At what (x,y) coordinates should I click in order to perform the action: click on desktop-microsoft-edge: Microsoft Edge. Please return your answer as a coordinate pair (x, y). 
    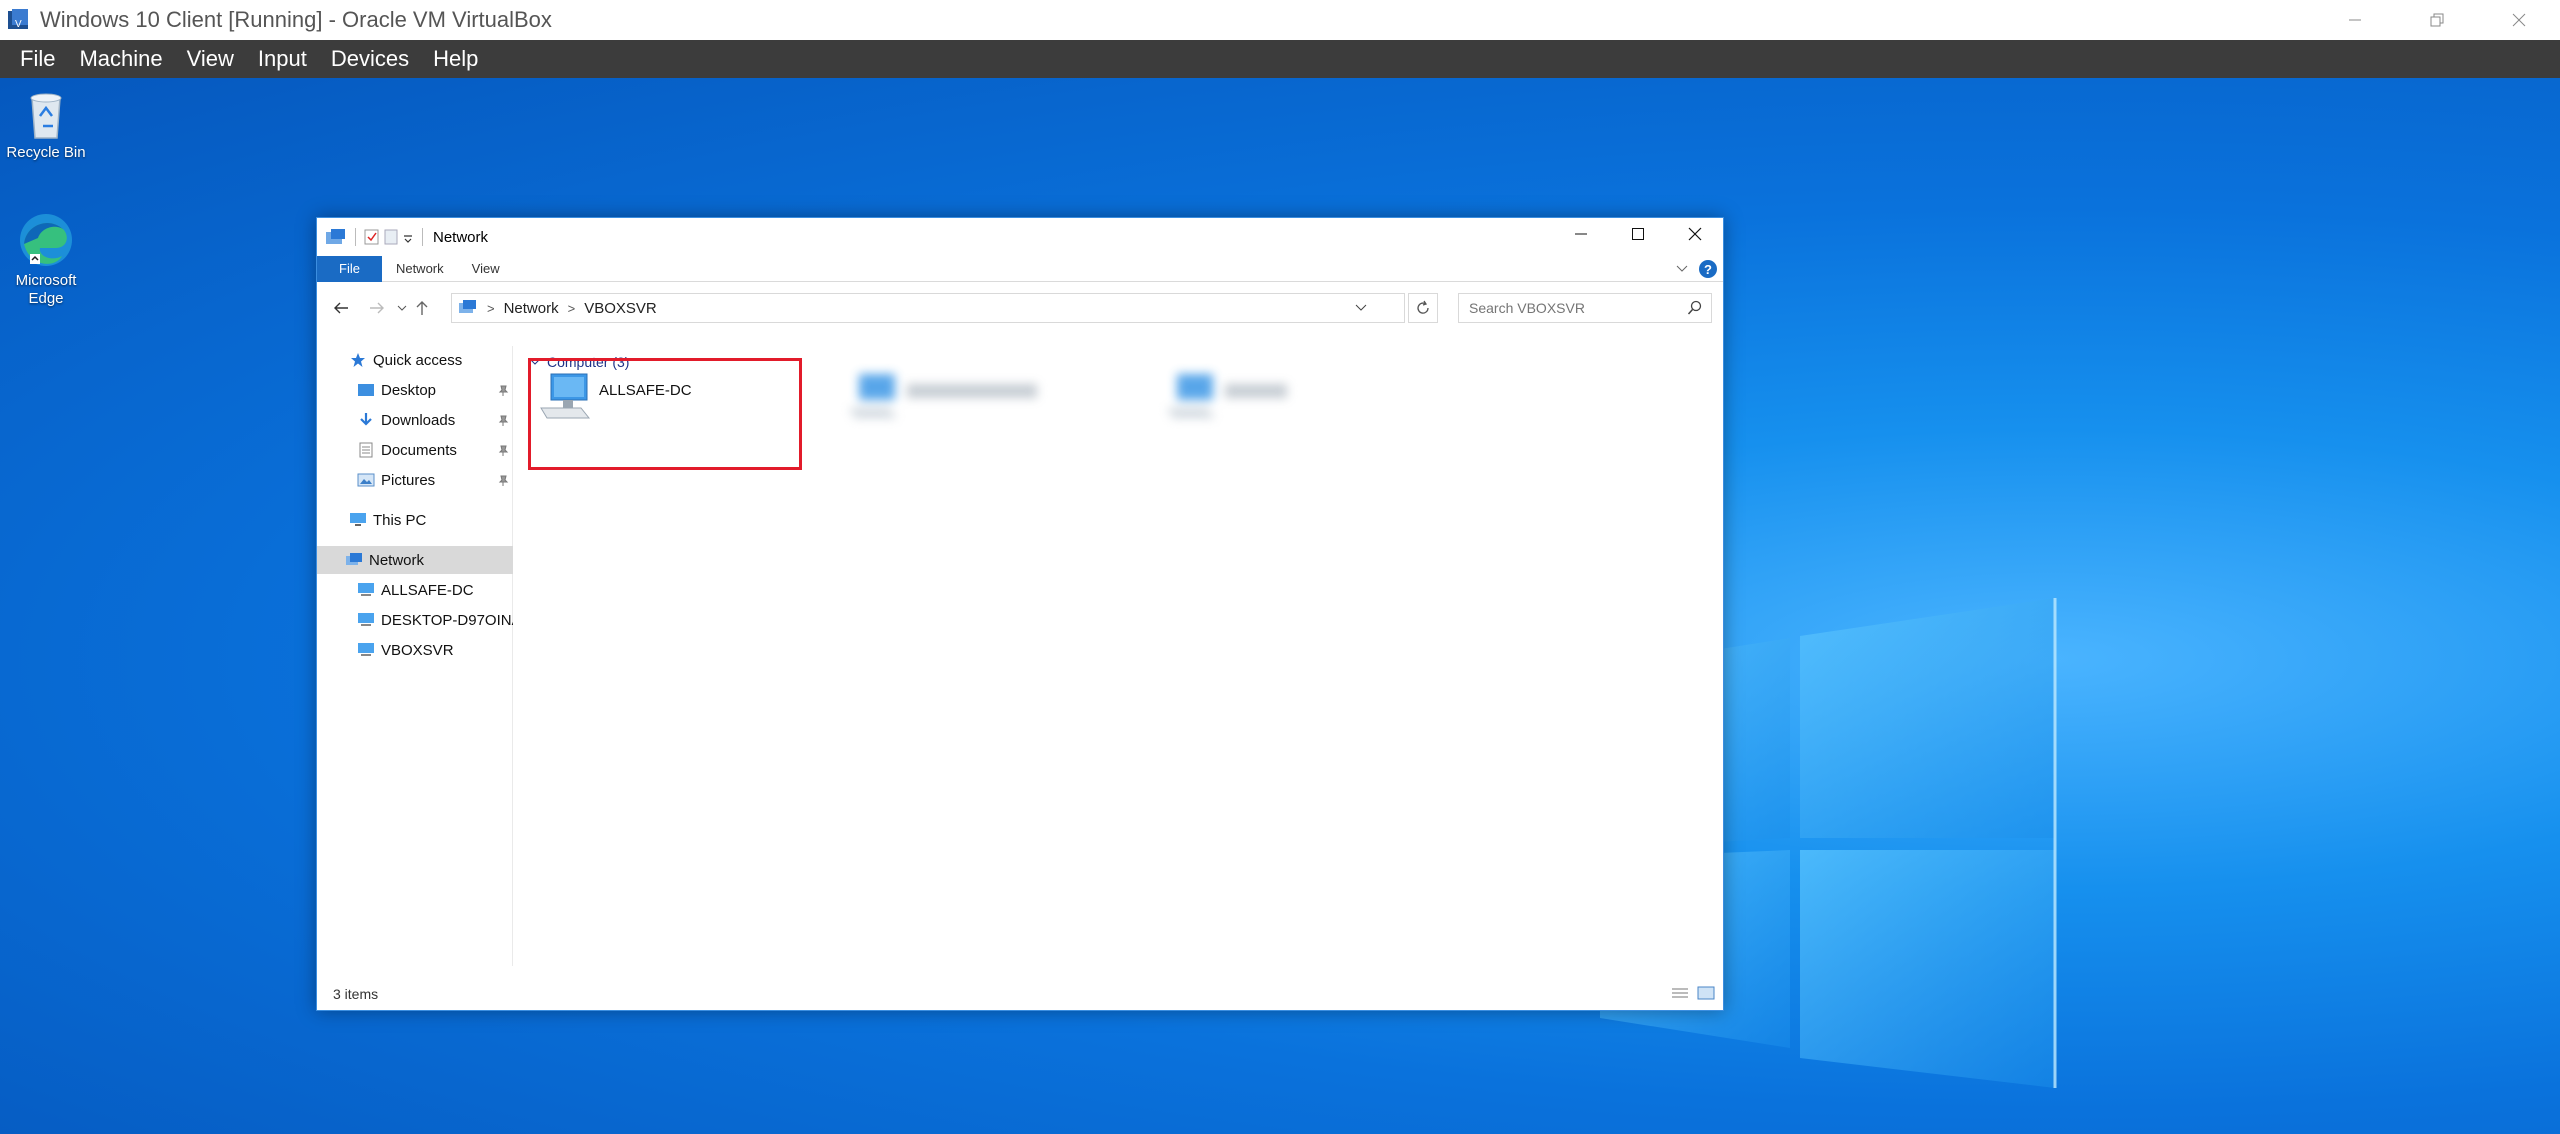
    Looking at the image, I should click on (46, 259).